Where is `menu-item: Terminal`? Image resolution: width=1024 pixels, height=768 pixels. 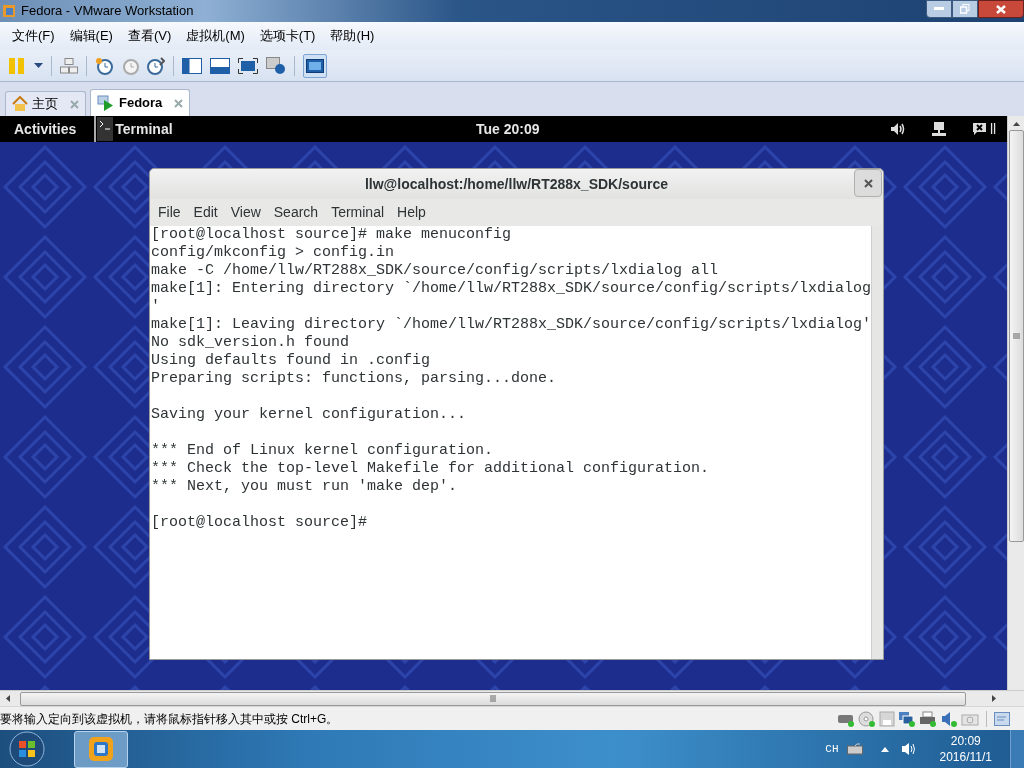
menu-item: Terminal is located at coordinates (358, 212).